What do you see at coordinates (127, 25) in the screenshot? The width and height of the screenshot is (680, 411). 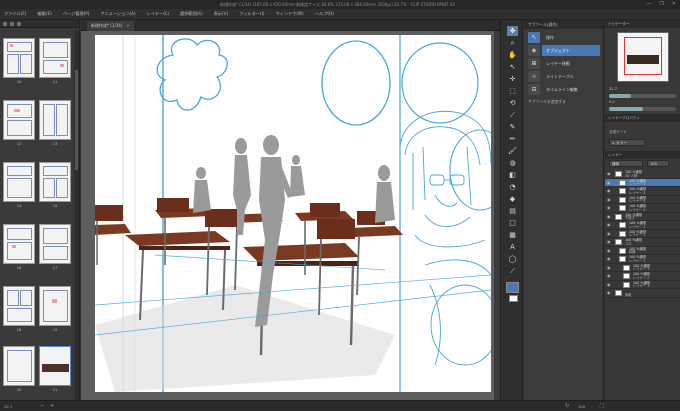 I see `close-tab-icon: ×` at bounding box center [127, 25].